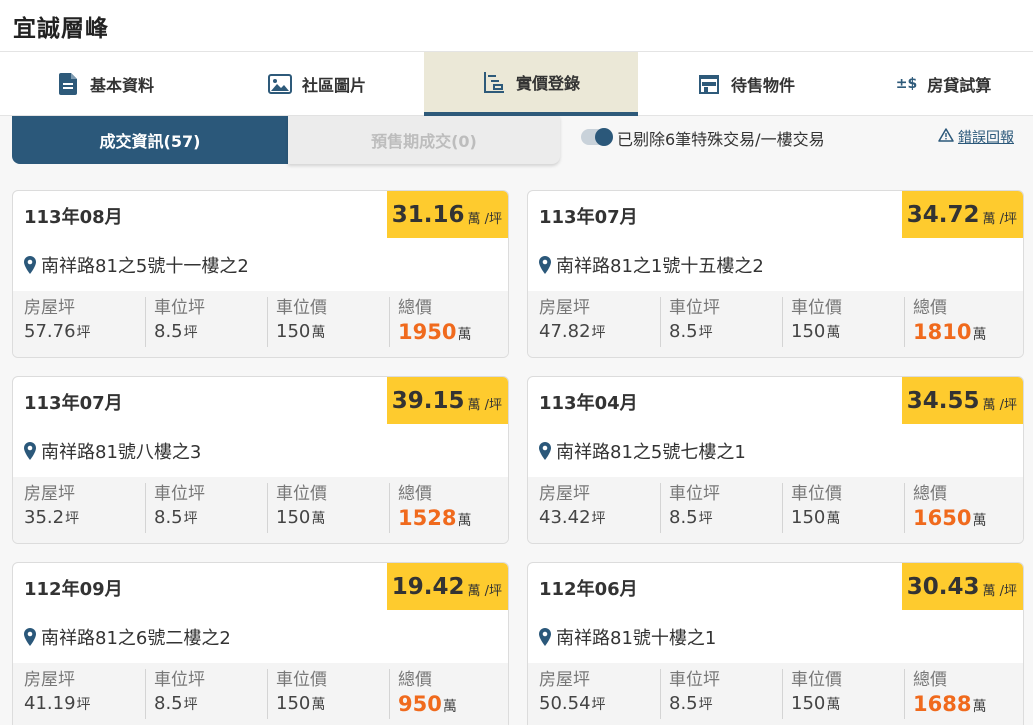 Image resolution: width=1033 pixels, height=725 pixels. What do you see at coordinates (50, 703) in the screenshot?
I see `house-area-value: 41.19` at bounding box center [50, 703].